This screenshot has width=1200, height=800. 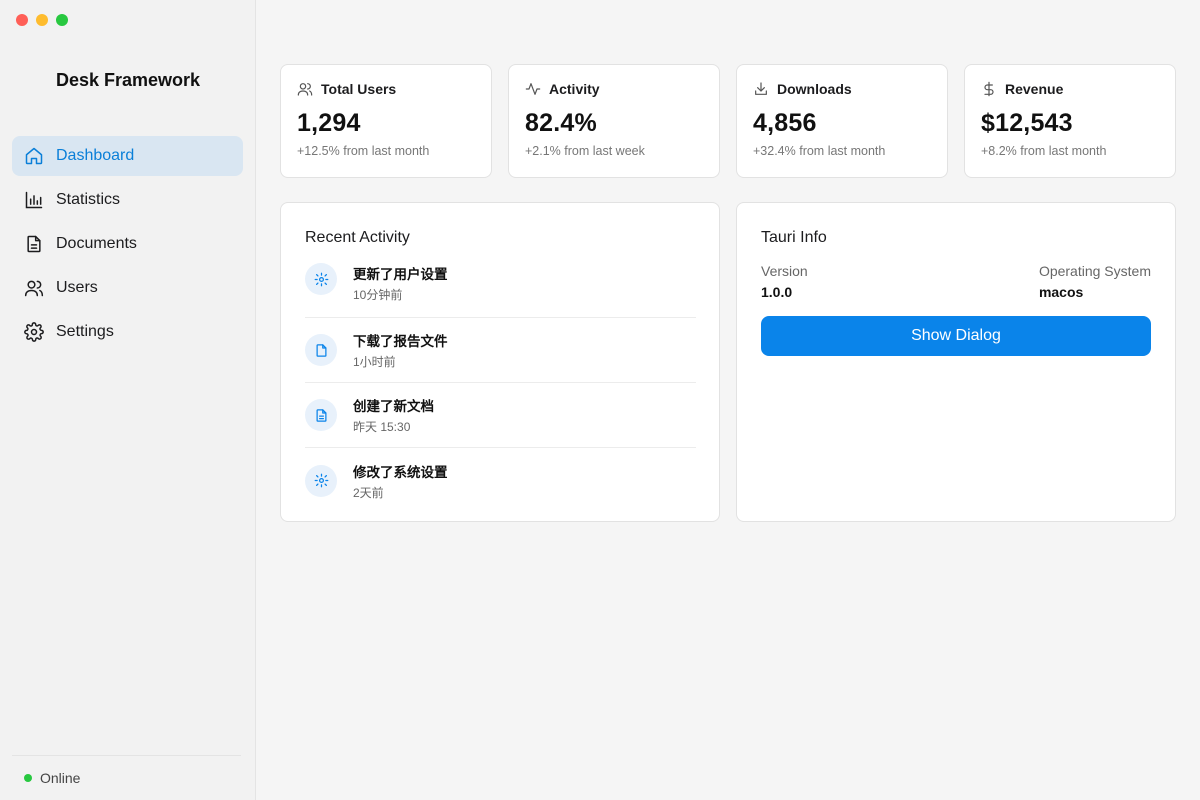 What do you see at coordinates (400, 472) in the screenshot?
I see `activity-title: 修改了系统设置` at bounding box center [400, 472].